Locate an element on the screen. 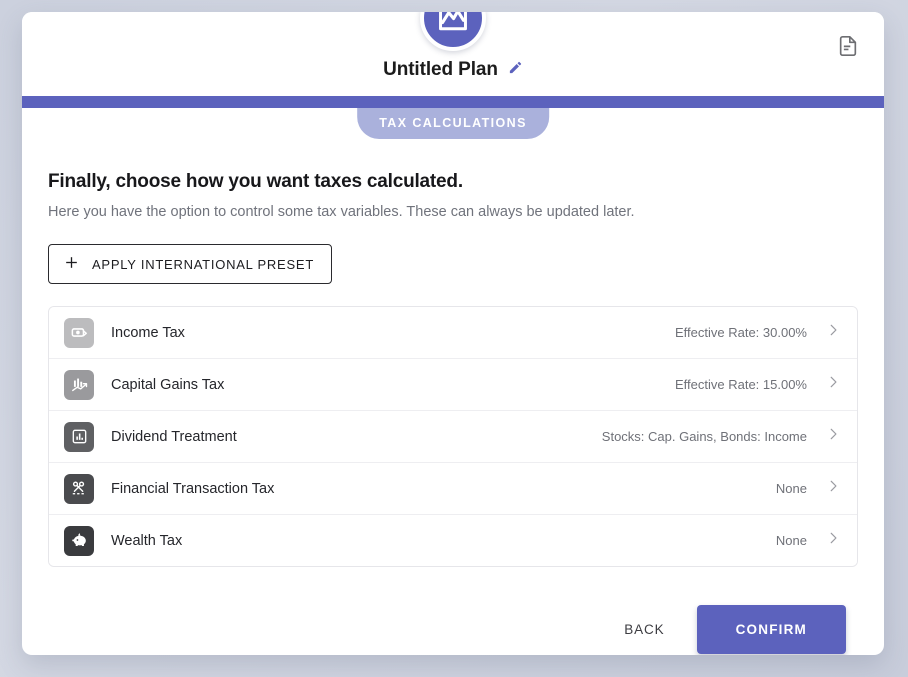  chart-line-logo-icon is located at coordinates (453, 23).